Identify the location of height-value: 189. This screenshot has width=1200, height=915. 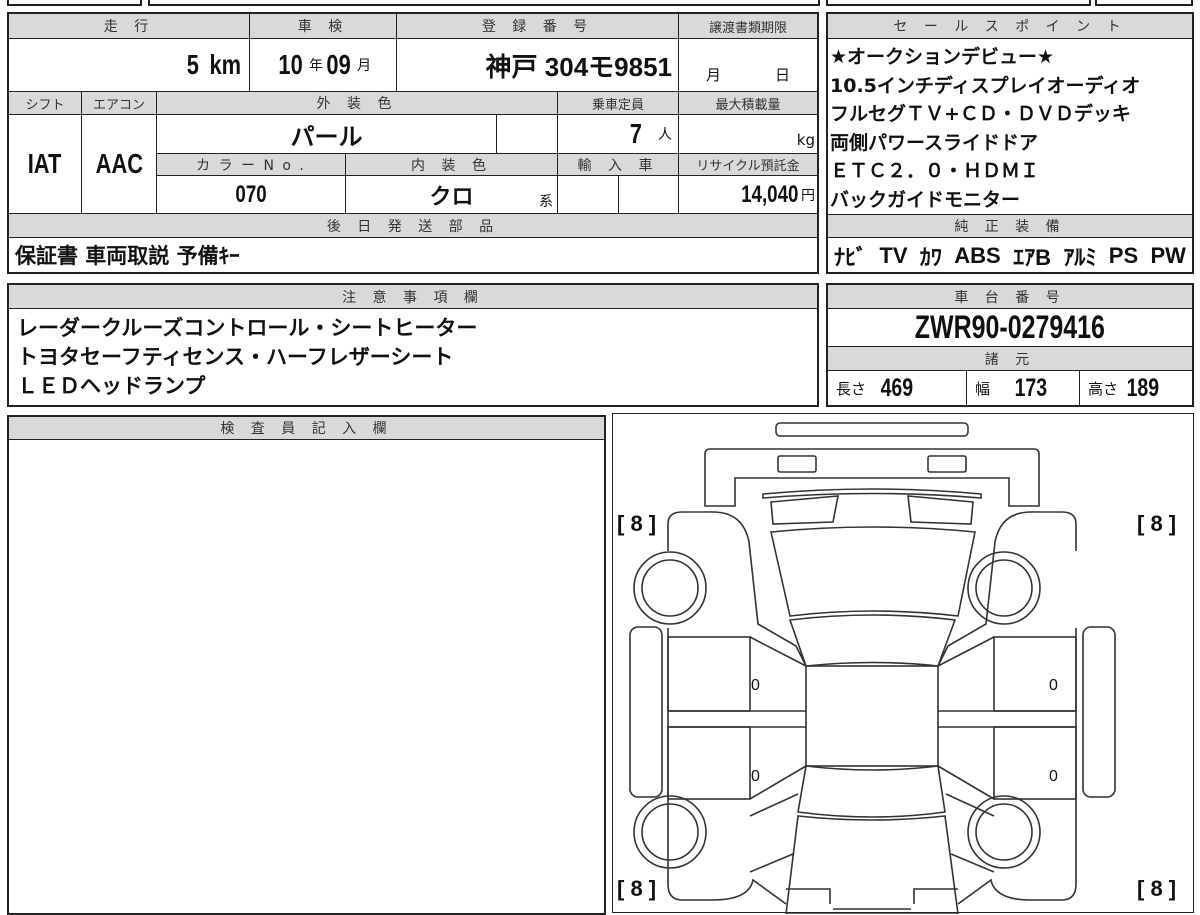
(1143, 387).